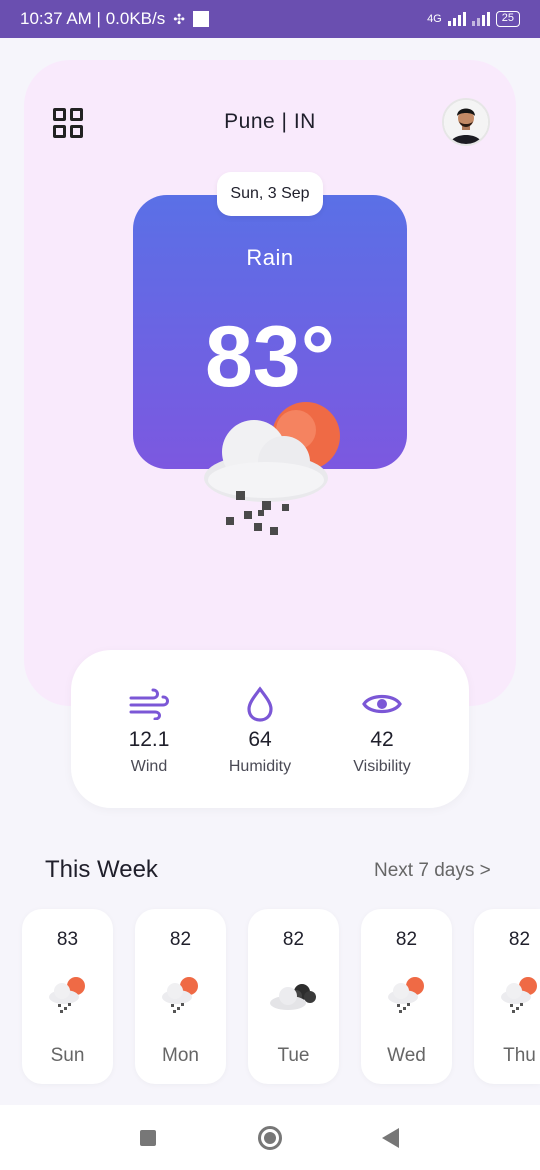 Image resolution: width=540 pixels, height=1170 pixels. I want to click on day-temp: 83, so click(67, 939).